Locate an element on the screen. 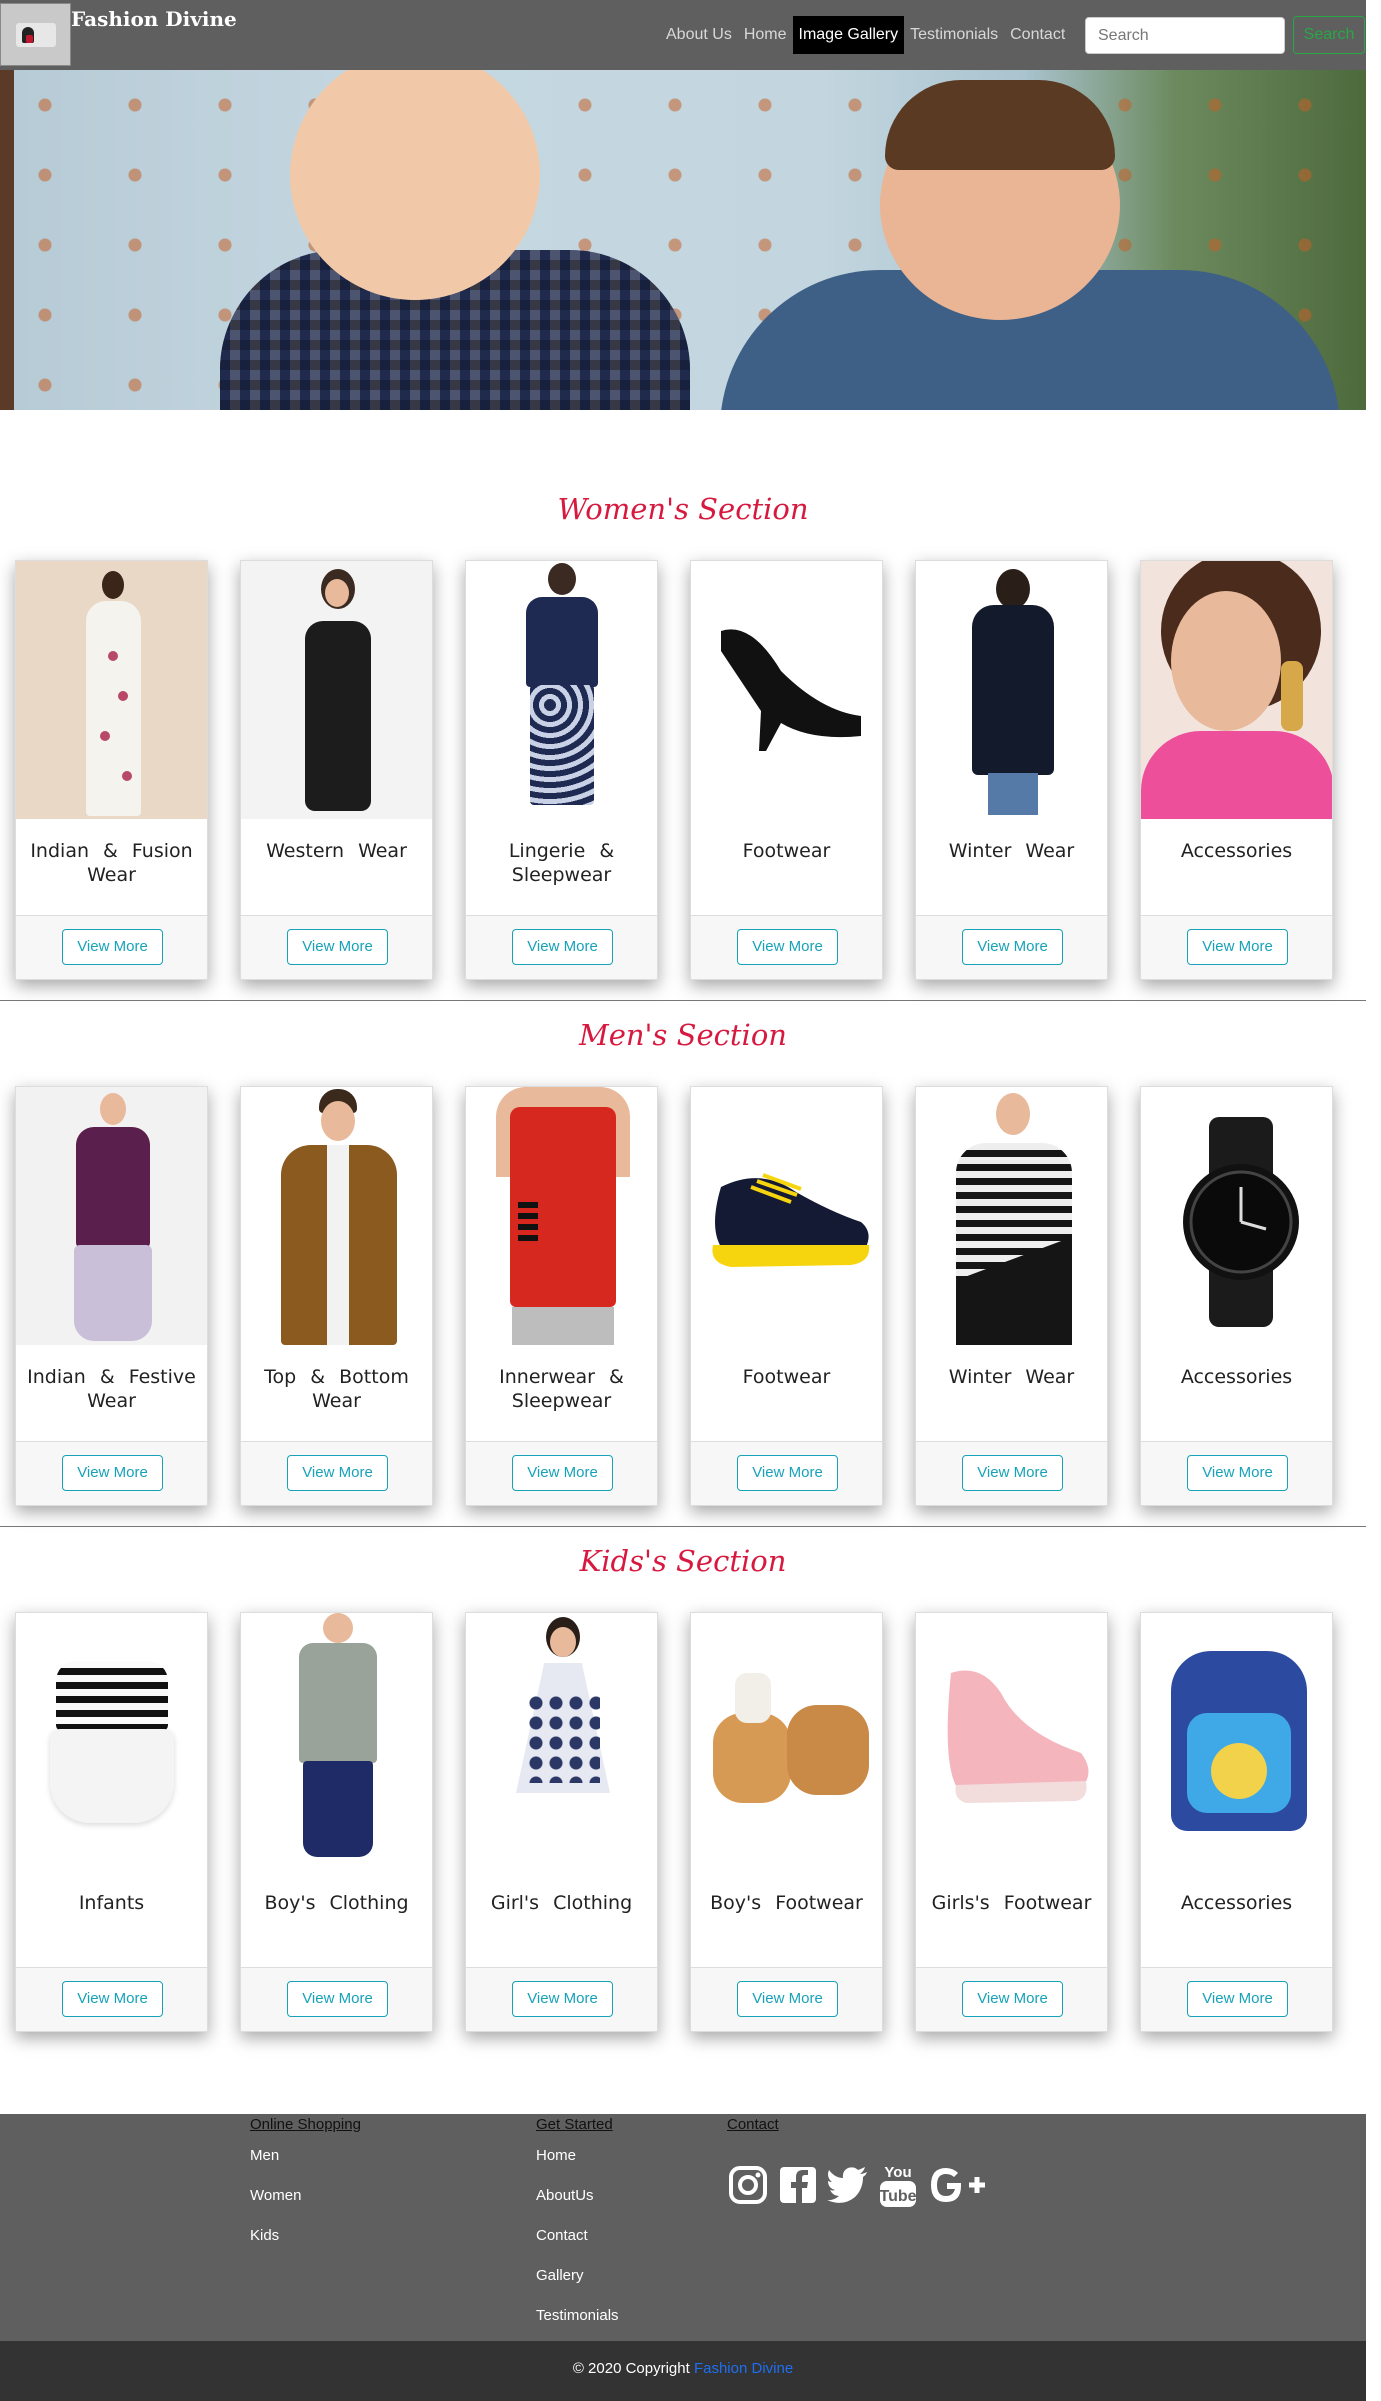 Image resolution: width=1381 pixels, height=2401 pixels. copyright-brand-link: Fashion Divine is located at coordinates (743, 2368).